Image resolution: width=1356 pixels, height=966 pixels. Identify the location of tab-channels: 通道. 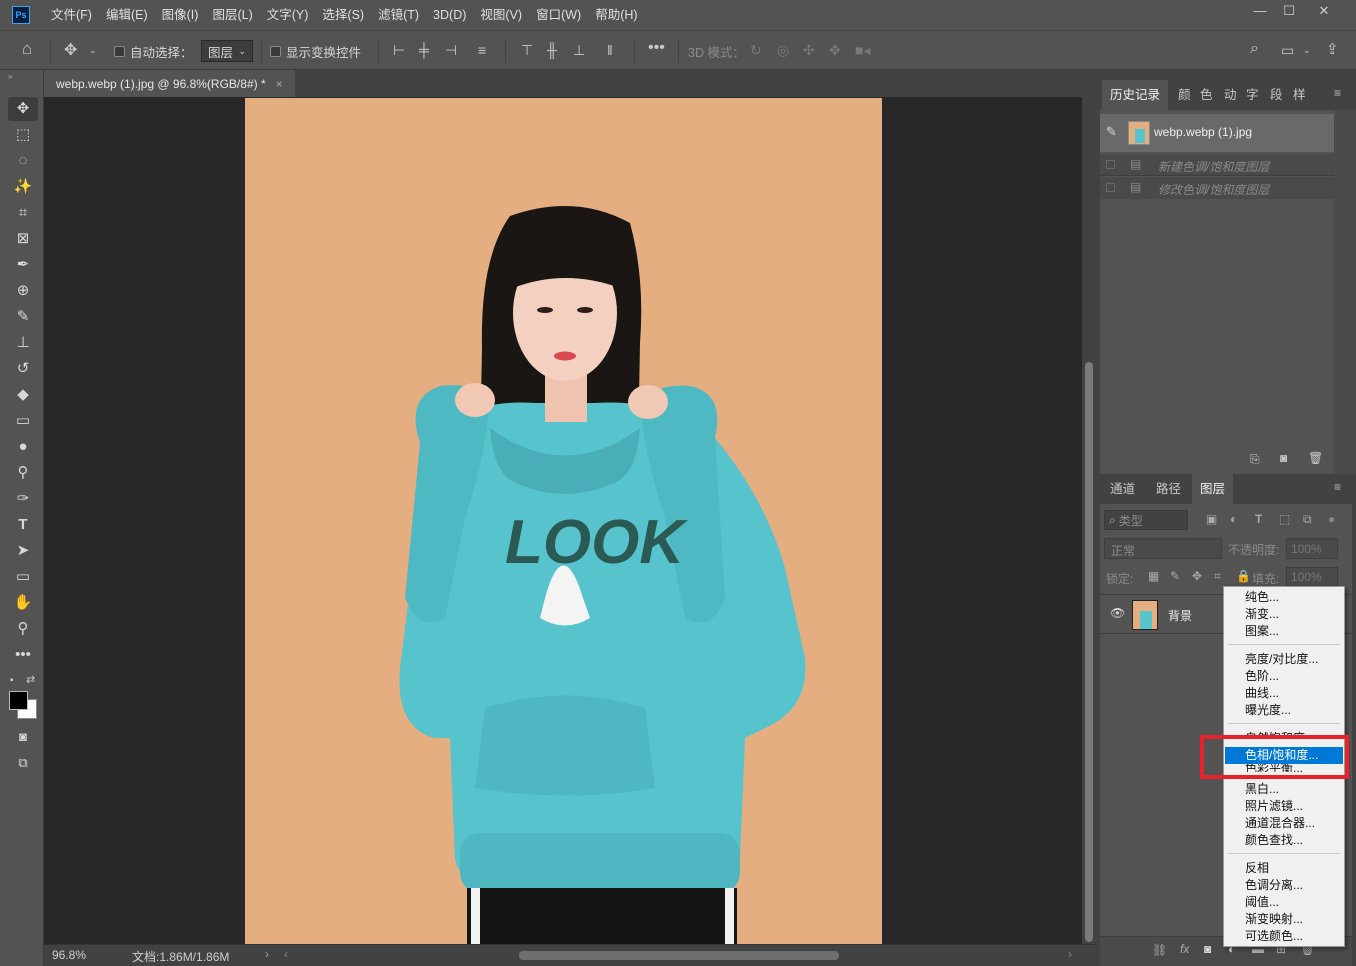
(1122, 489).